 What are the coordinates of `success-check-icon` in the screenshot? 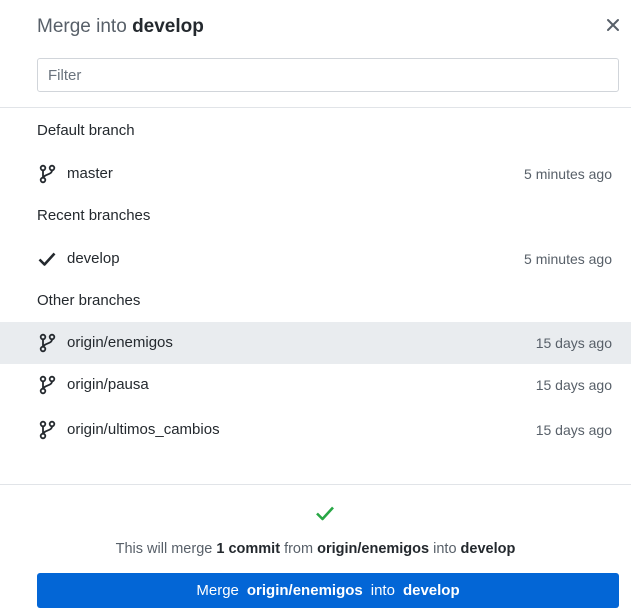 It's located at (325, 513).